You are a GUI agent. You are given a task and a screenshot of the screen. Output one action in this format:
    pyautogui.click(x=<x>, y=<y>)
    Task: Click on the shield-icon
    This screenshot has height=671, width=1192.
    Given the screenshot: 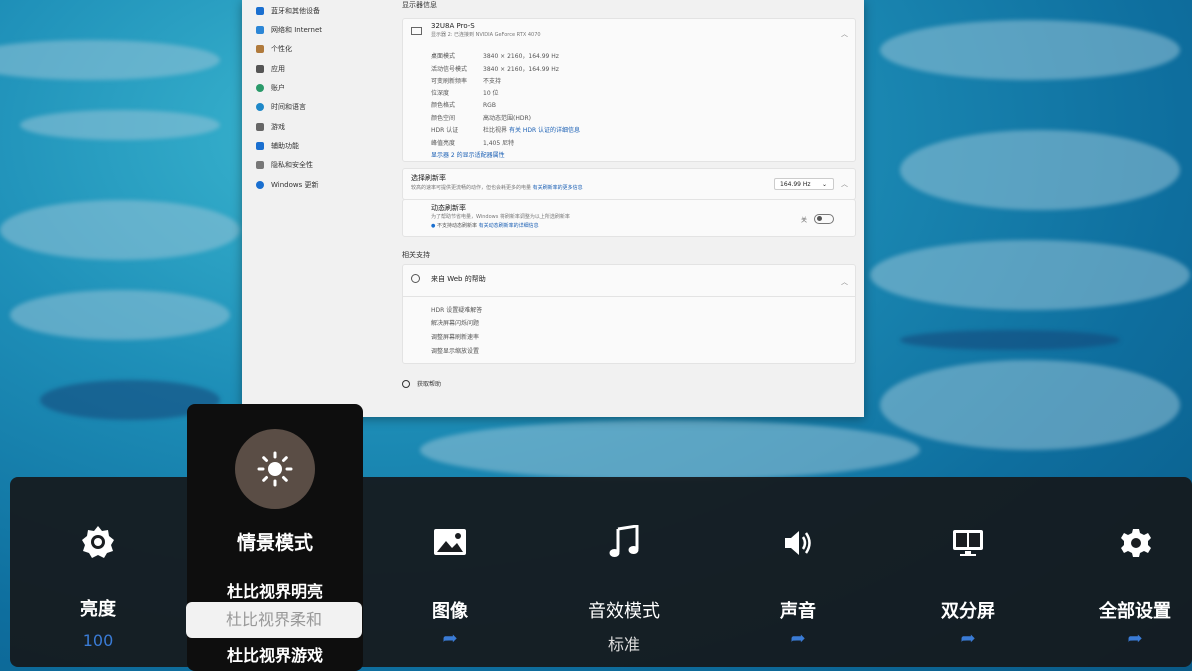 What is the action you would take?
    pyautogui.click(x=260, y=165)
    